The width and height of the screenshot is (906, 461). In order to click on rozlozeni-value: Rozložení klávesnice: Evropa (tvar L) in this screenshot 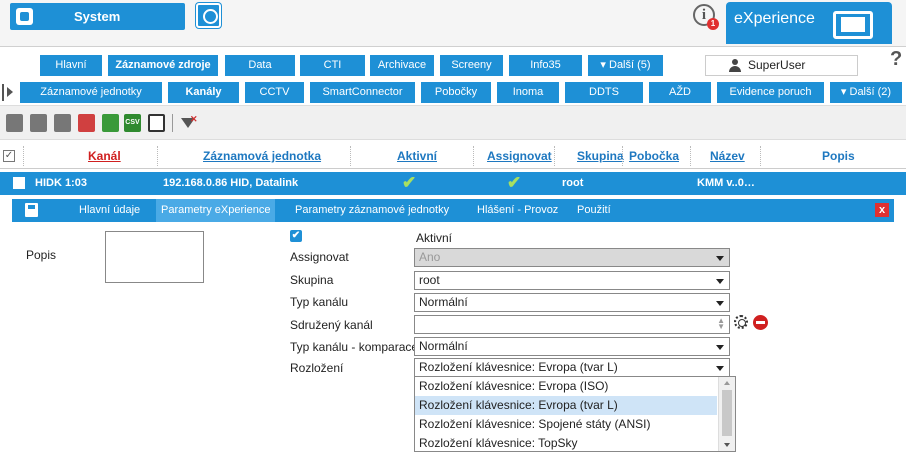, I will do `click(518, 367)`.